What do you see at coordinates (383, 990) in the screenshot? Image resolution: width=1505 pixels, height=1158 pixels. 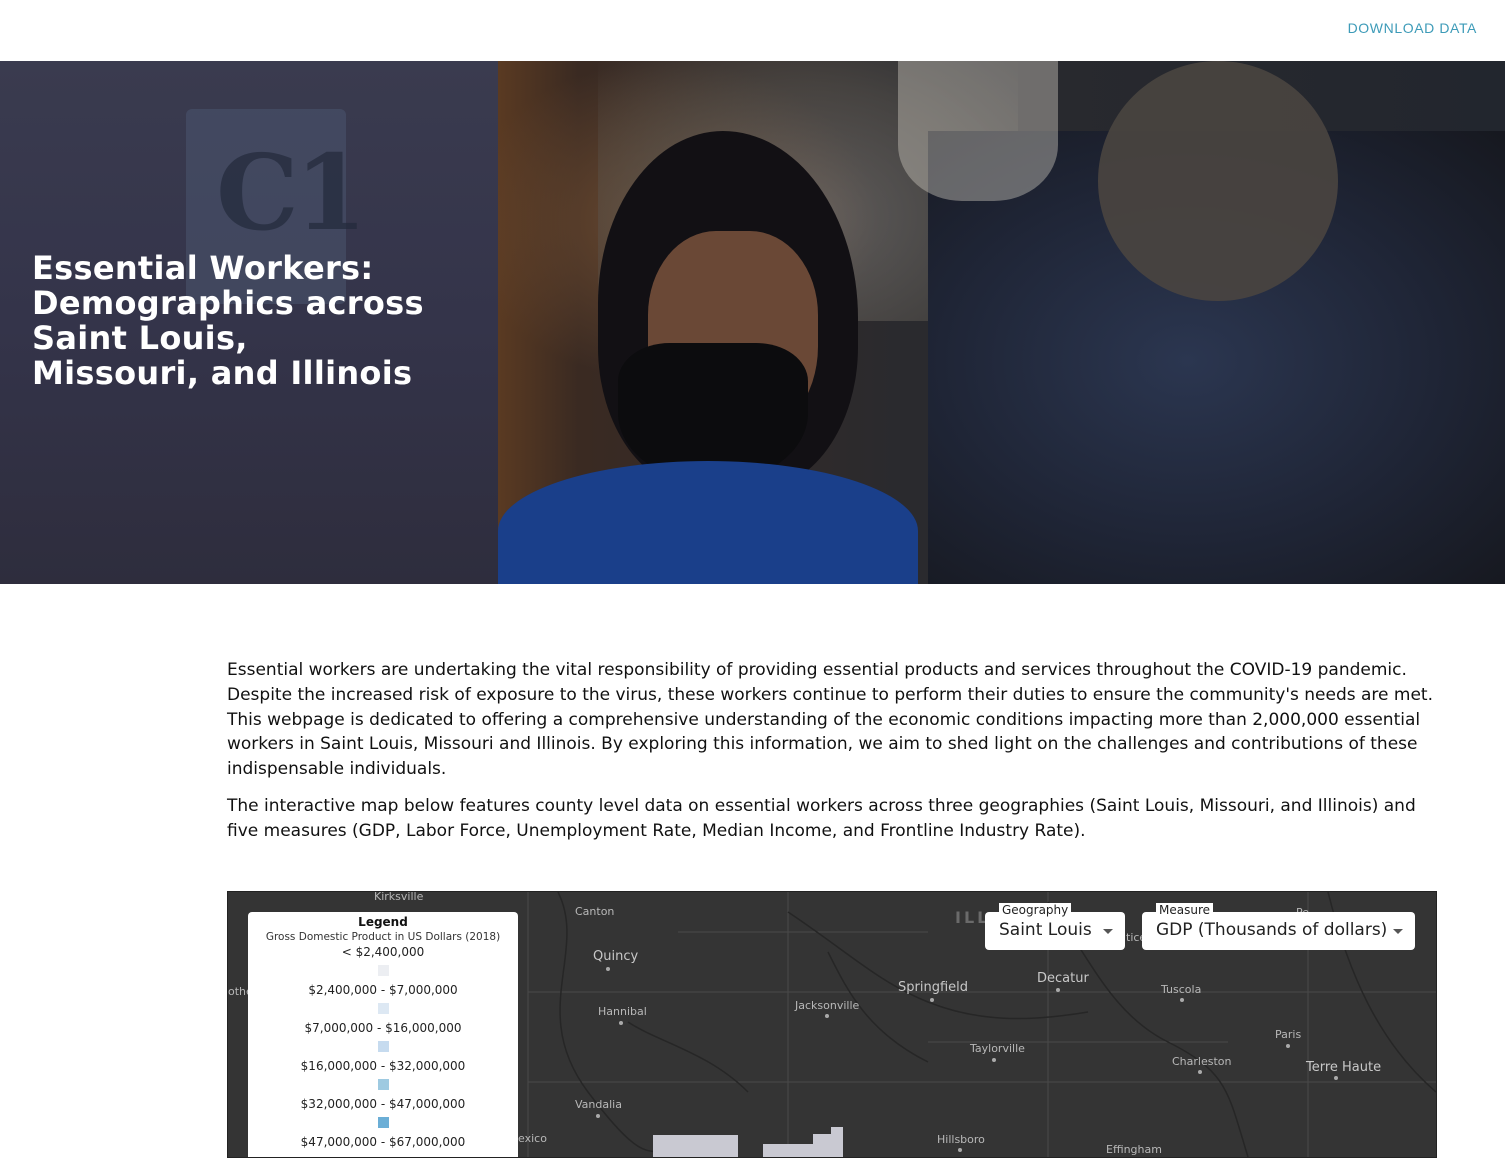 I see `legend-item-label: $2,400,000 - $7,000,000` at bounding box center [383, 990].